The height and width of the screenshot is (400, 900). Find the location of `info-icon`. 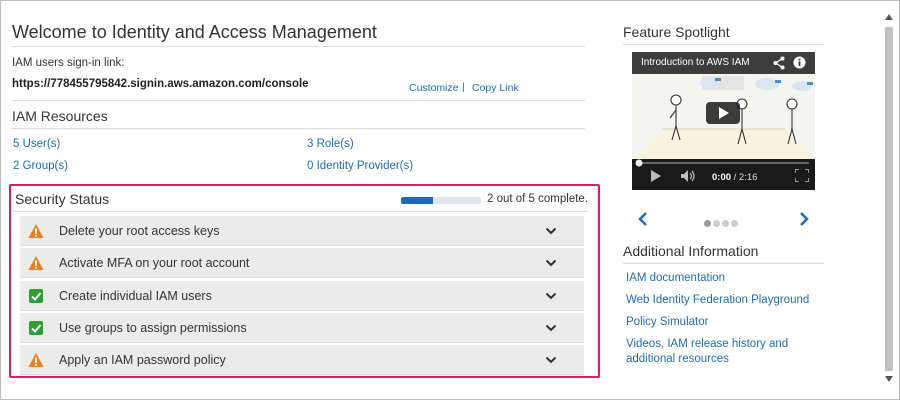

info-icon is located at coordinates (799, 62).